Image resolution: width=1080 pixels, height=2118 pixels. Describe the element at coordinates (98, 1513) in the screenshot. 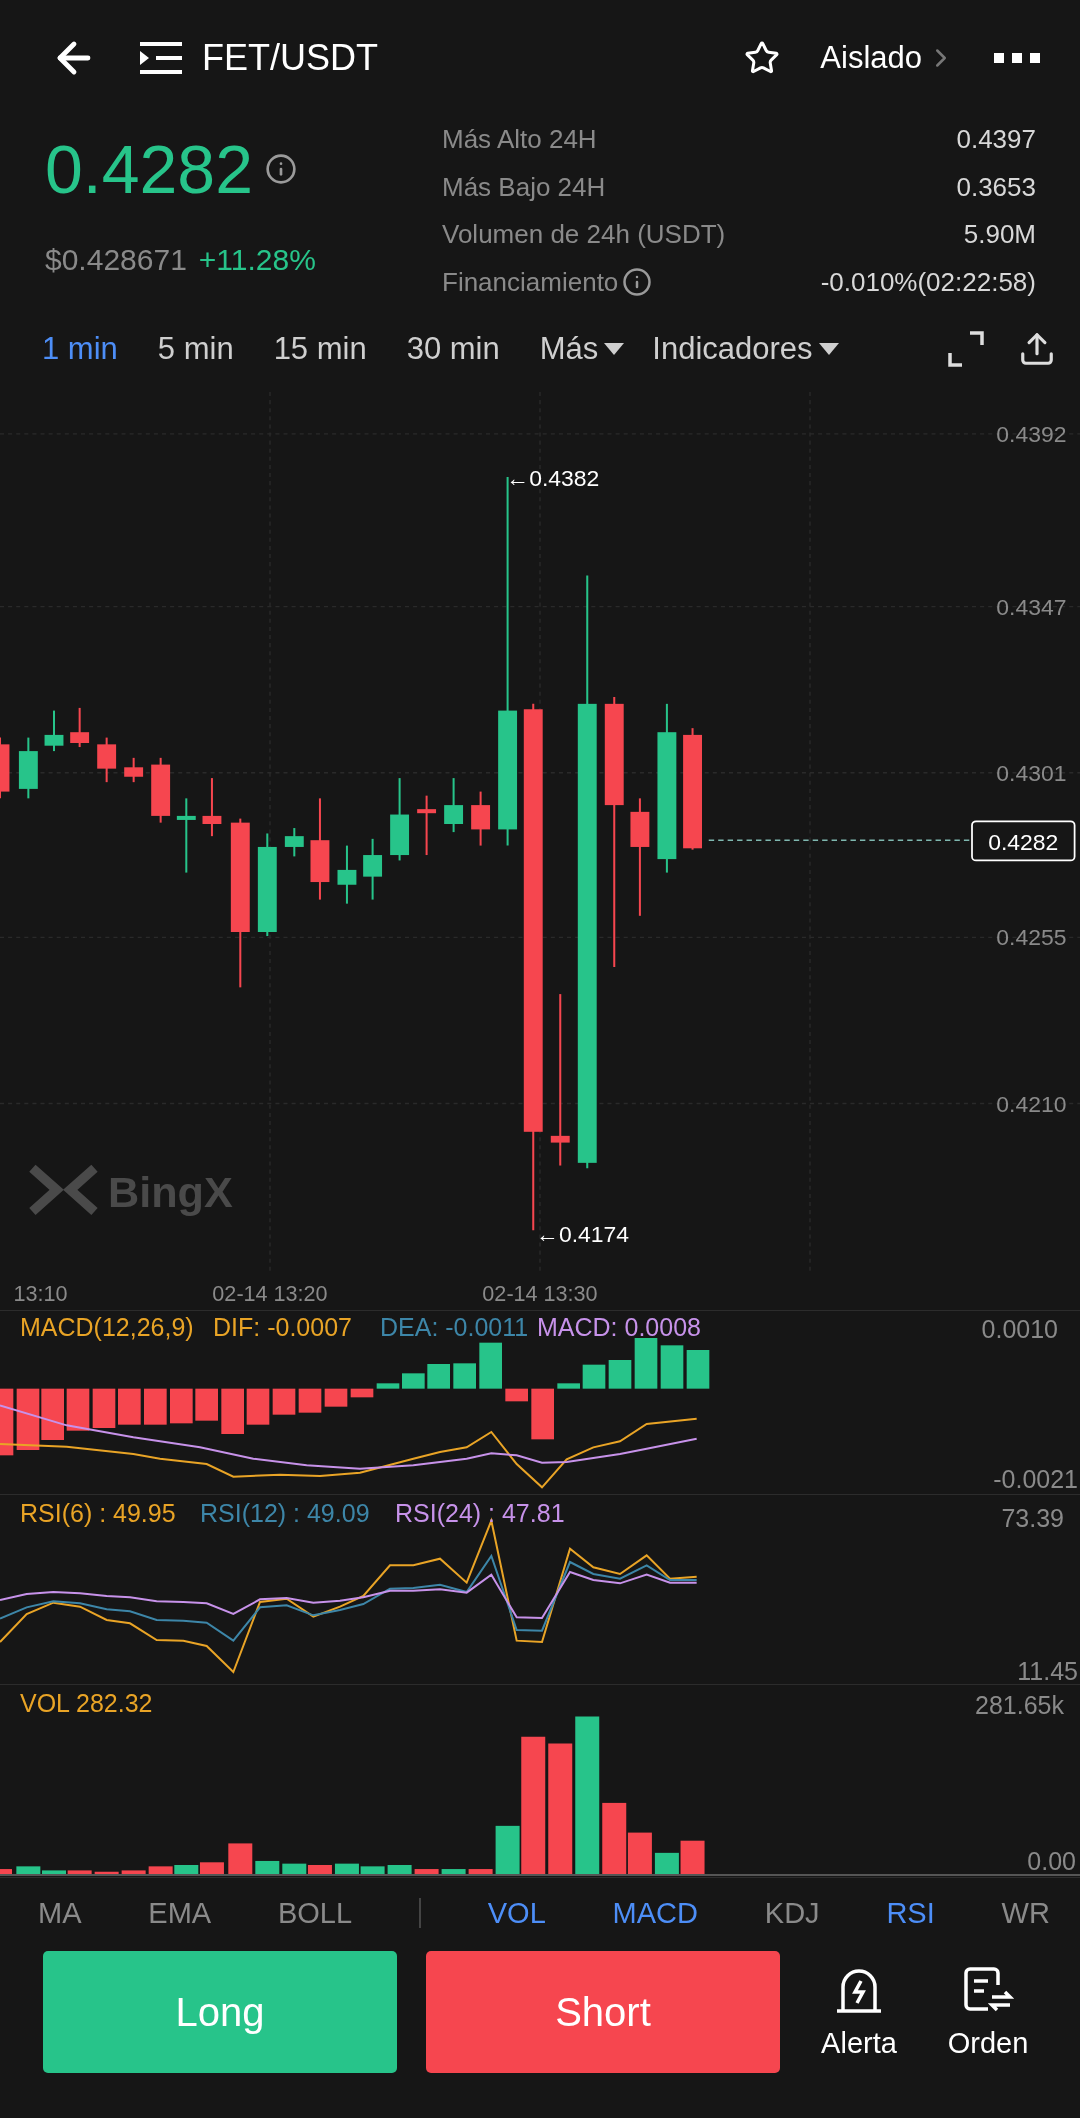

I see `indicator-label: RSI(6) : 49.95` at that location.